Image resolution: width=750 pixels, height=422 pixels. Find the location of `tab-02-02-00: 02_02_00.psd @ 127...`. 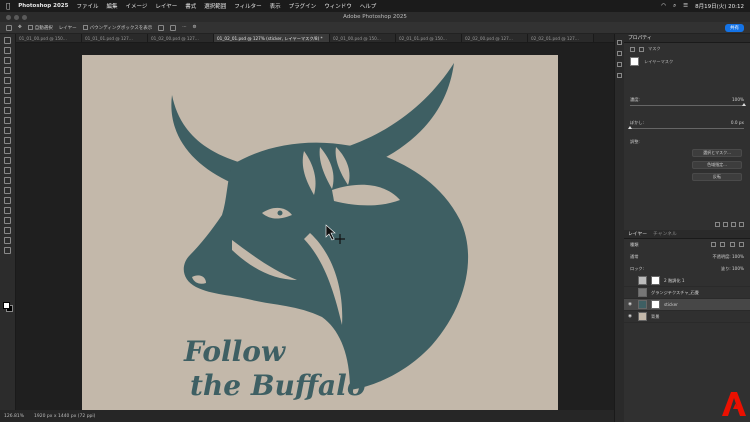

tab-02-02-00: 02_02_00.psd @ 127... is located at coordinates (495, 38).